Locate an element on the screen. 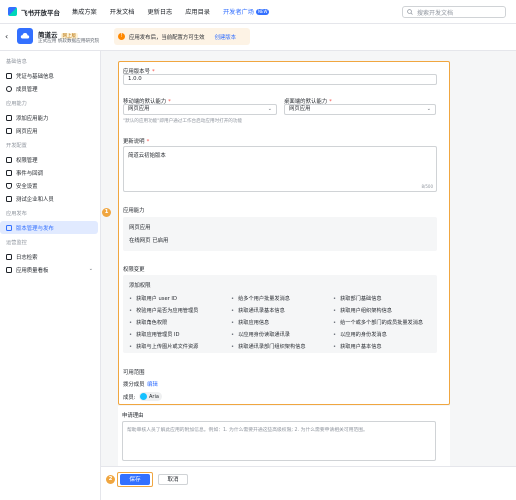 Image resolution: width=516 pixels, height=500 pixels. key-icon is located at coordinates (9, 75).